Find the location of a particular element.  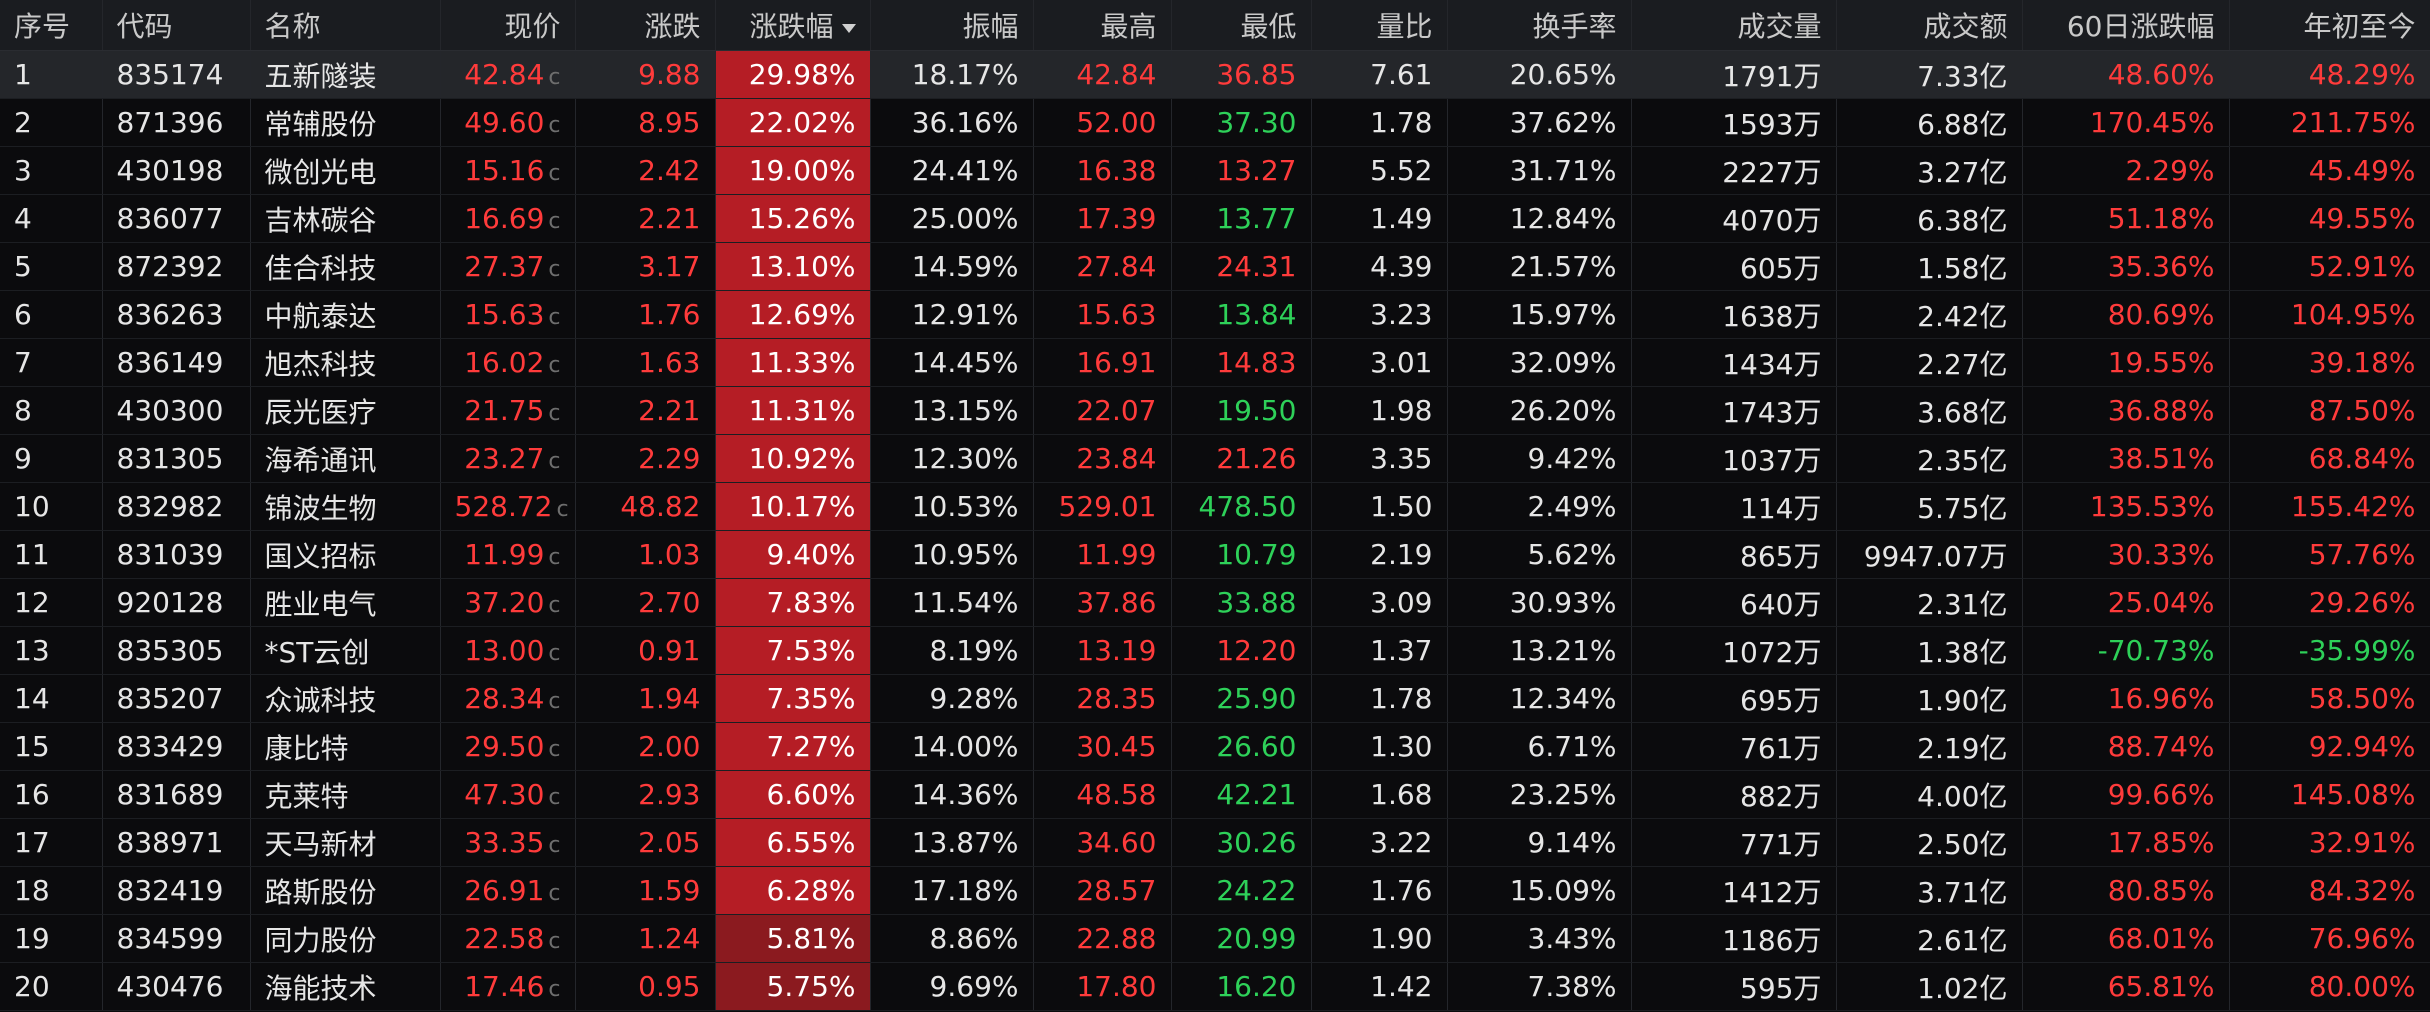

cell-volume: 1638万 is located at coordinates (1734, 314).